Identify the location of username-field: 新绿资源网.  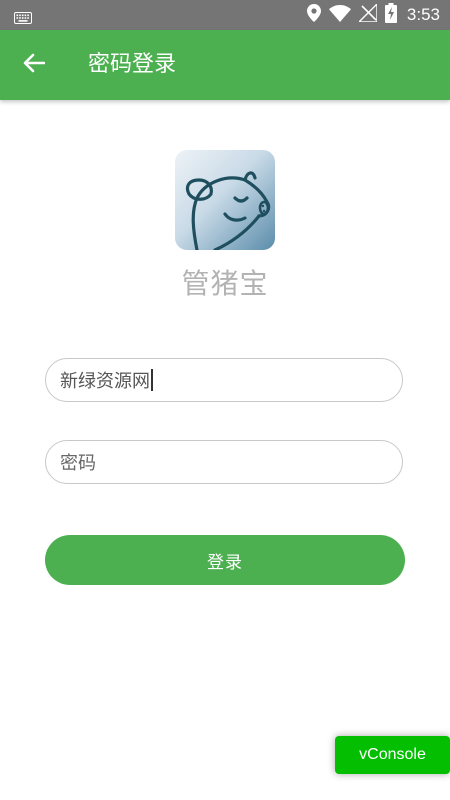
(224, 380).